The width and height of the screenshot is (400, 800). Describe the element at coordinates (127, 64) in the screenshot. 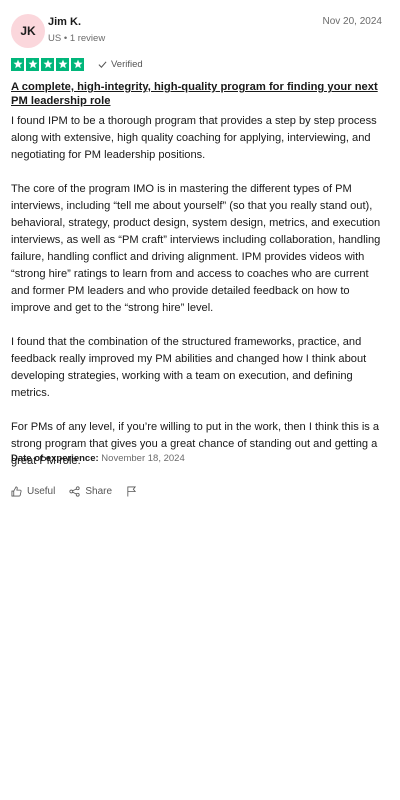

I see `verified-label: Verified` at that location.